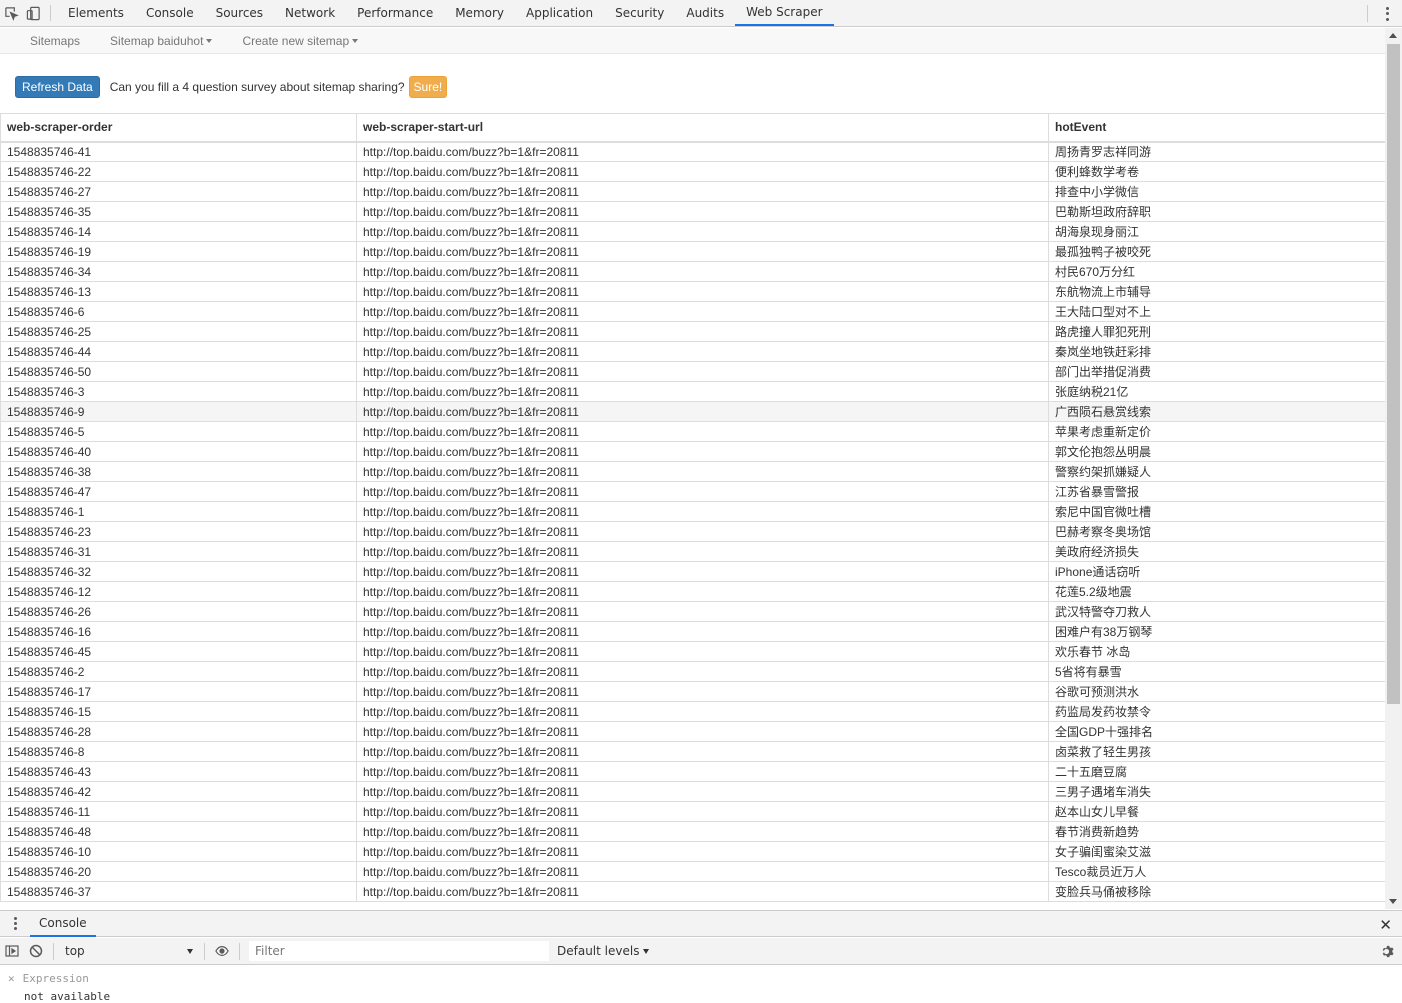  Describe the element at coordinates (63, 923) in the screenshot. I see `drawer-tab-console: Console` at that location.